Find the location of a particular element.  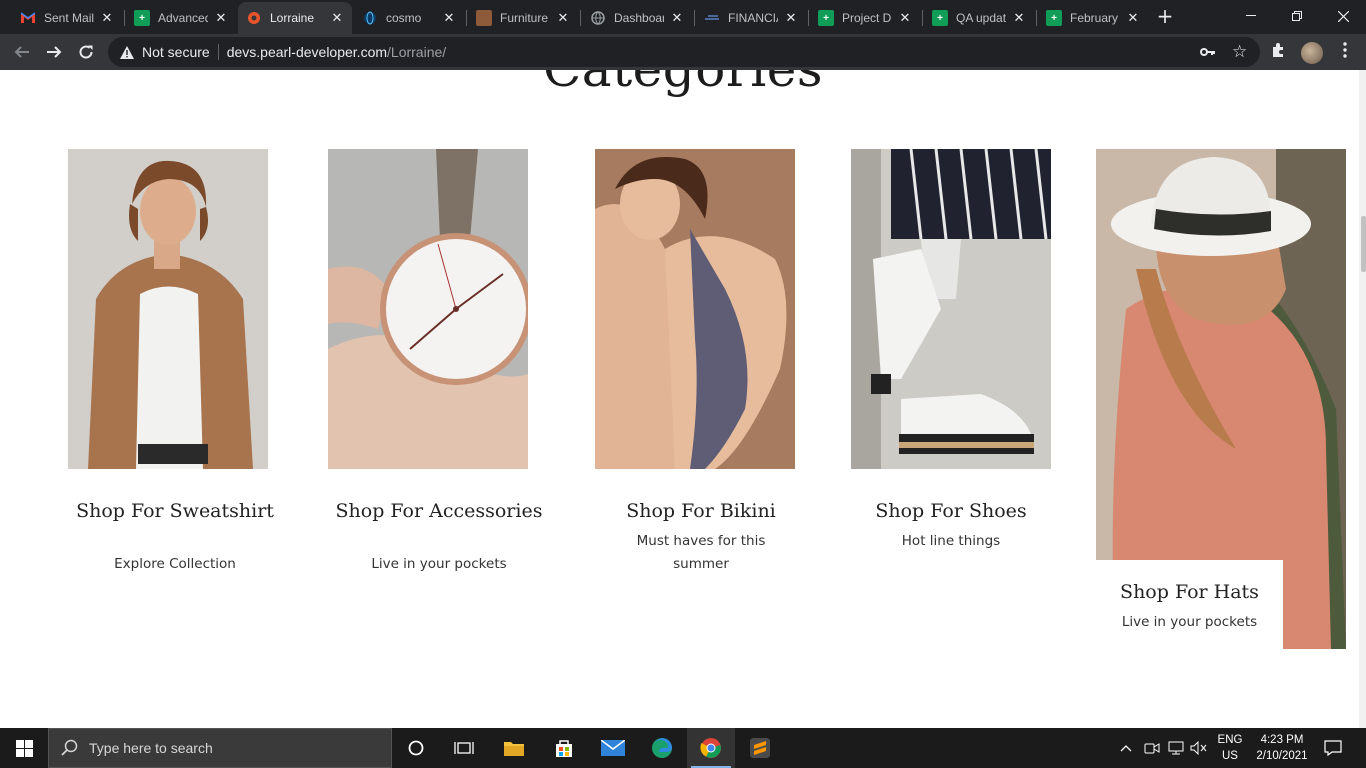

region-code: US is located at coordinates (1230, 756).